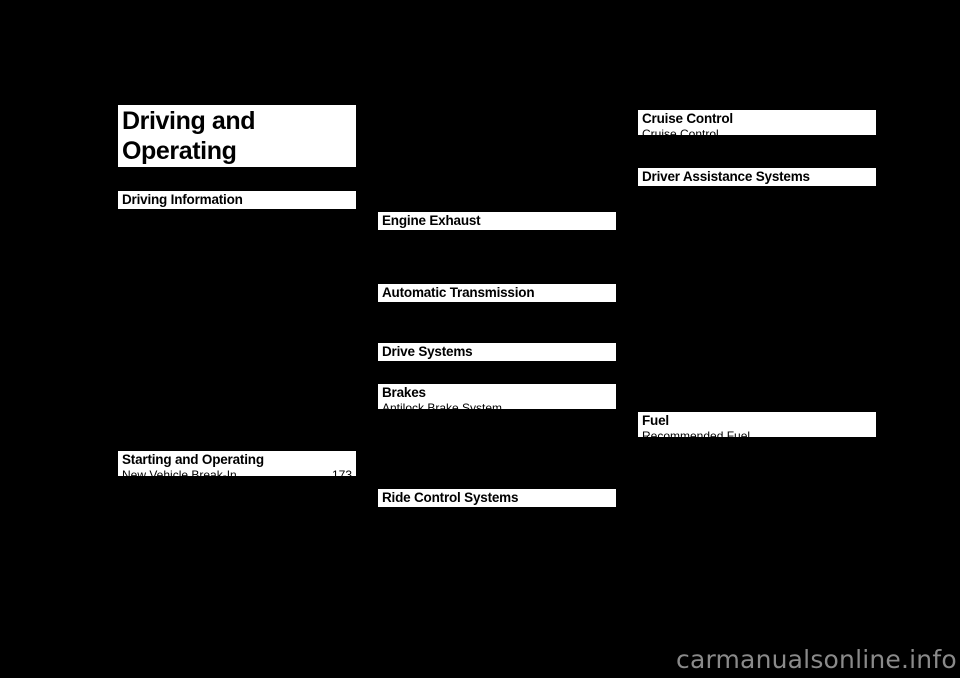 The height and width of the screenshot is (678, 960). I want to click on section-heading-label: Ride Control Systems, so click(450, 497).